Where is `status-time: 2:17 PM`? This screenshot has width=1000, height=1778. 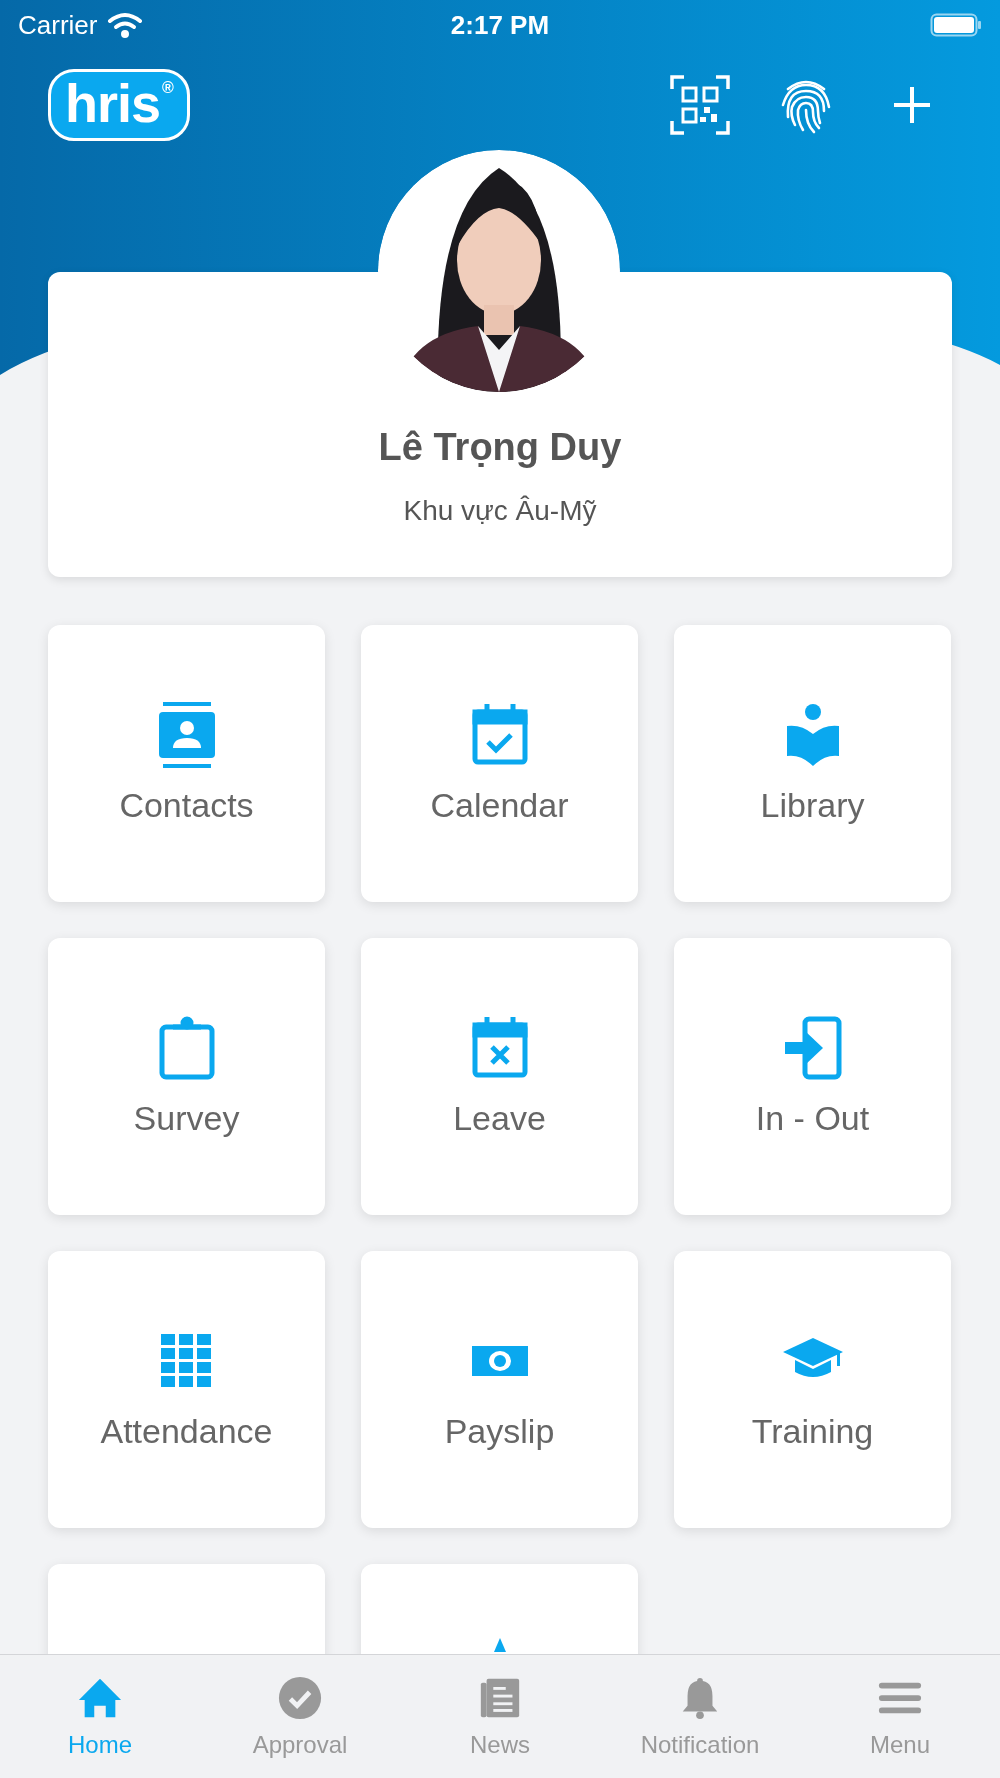 status-time: 2:17 PM is located at coordinates (500, 25).